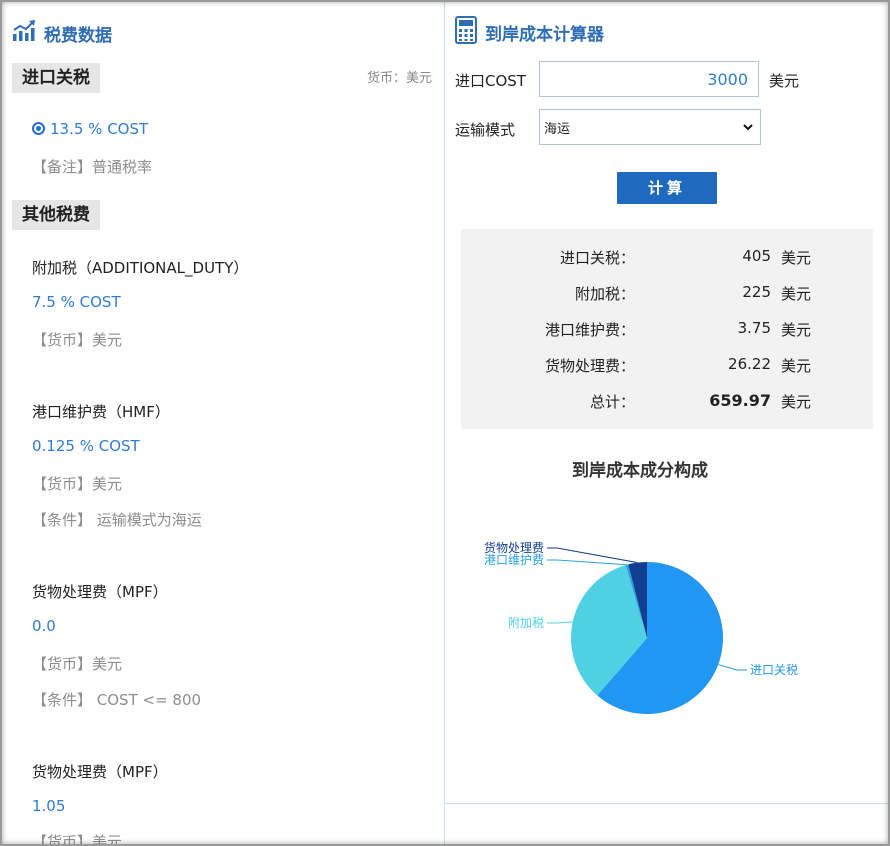  What do you see at coordinates (56, 215) in the screenshot?
I see `other-fees-tag: 其他税费` at bounding box center [56, 215].